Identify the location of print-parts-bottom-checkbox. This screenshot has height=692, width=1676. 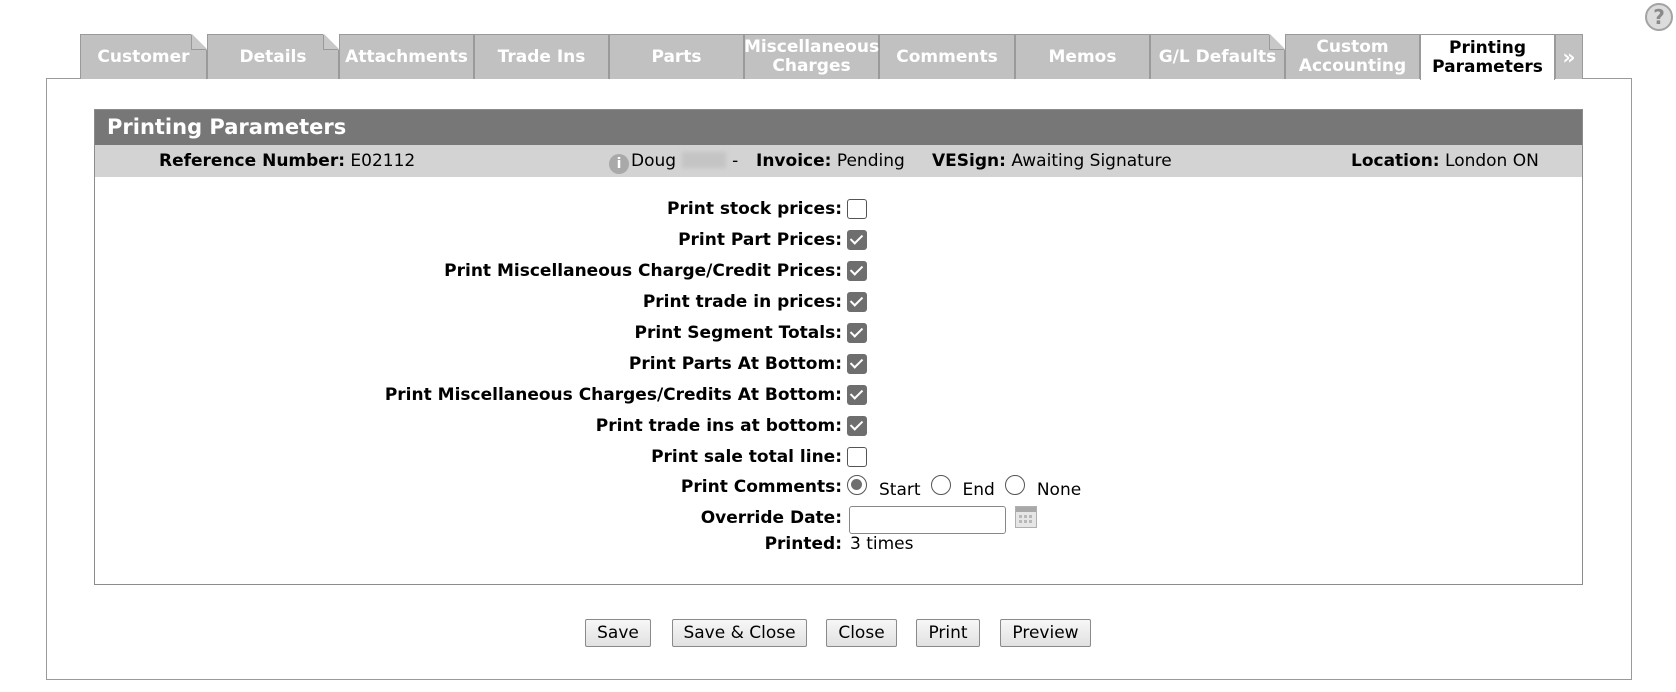
(857, 364).